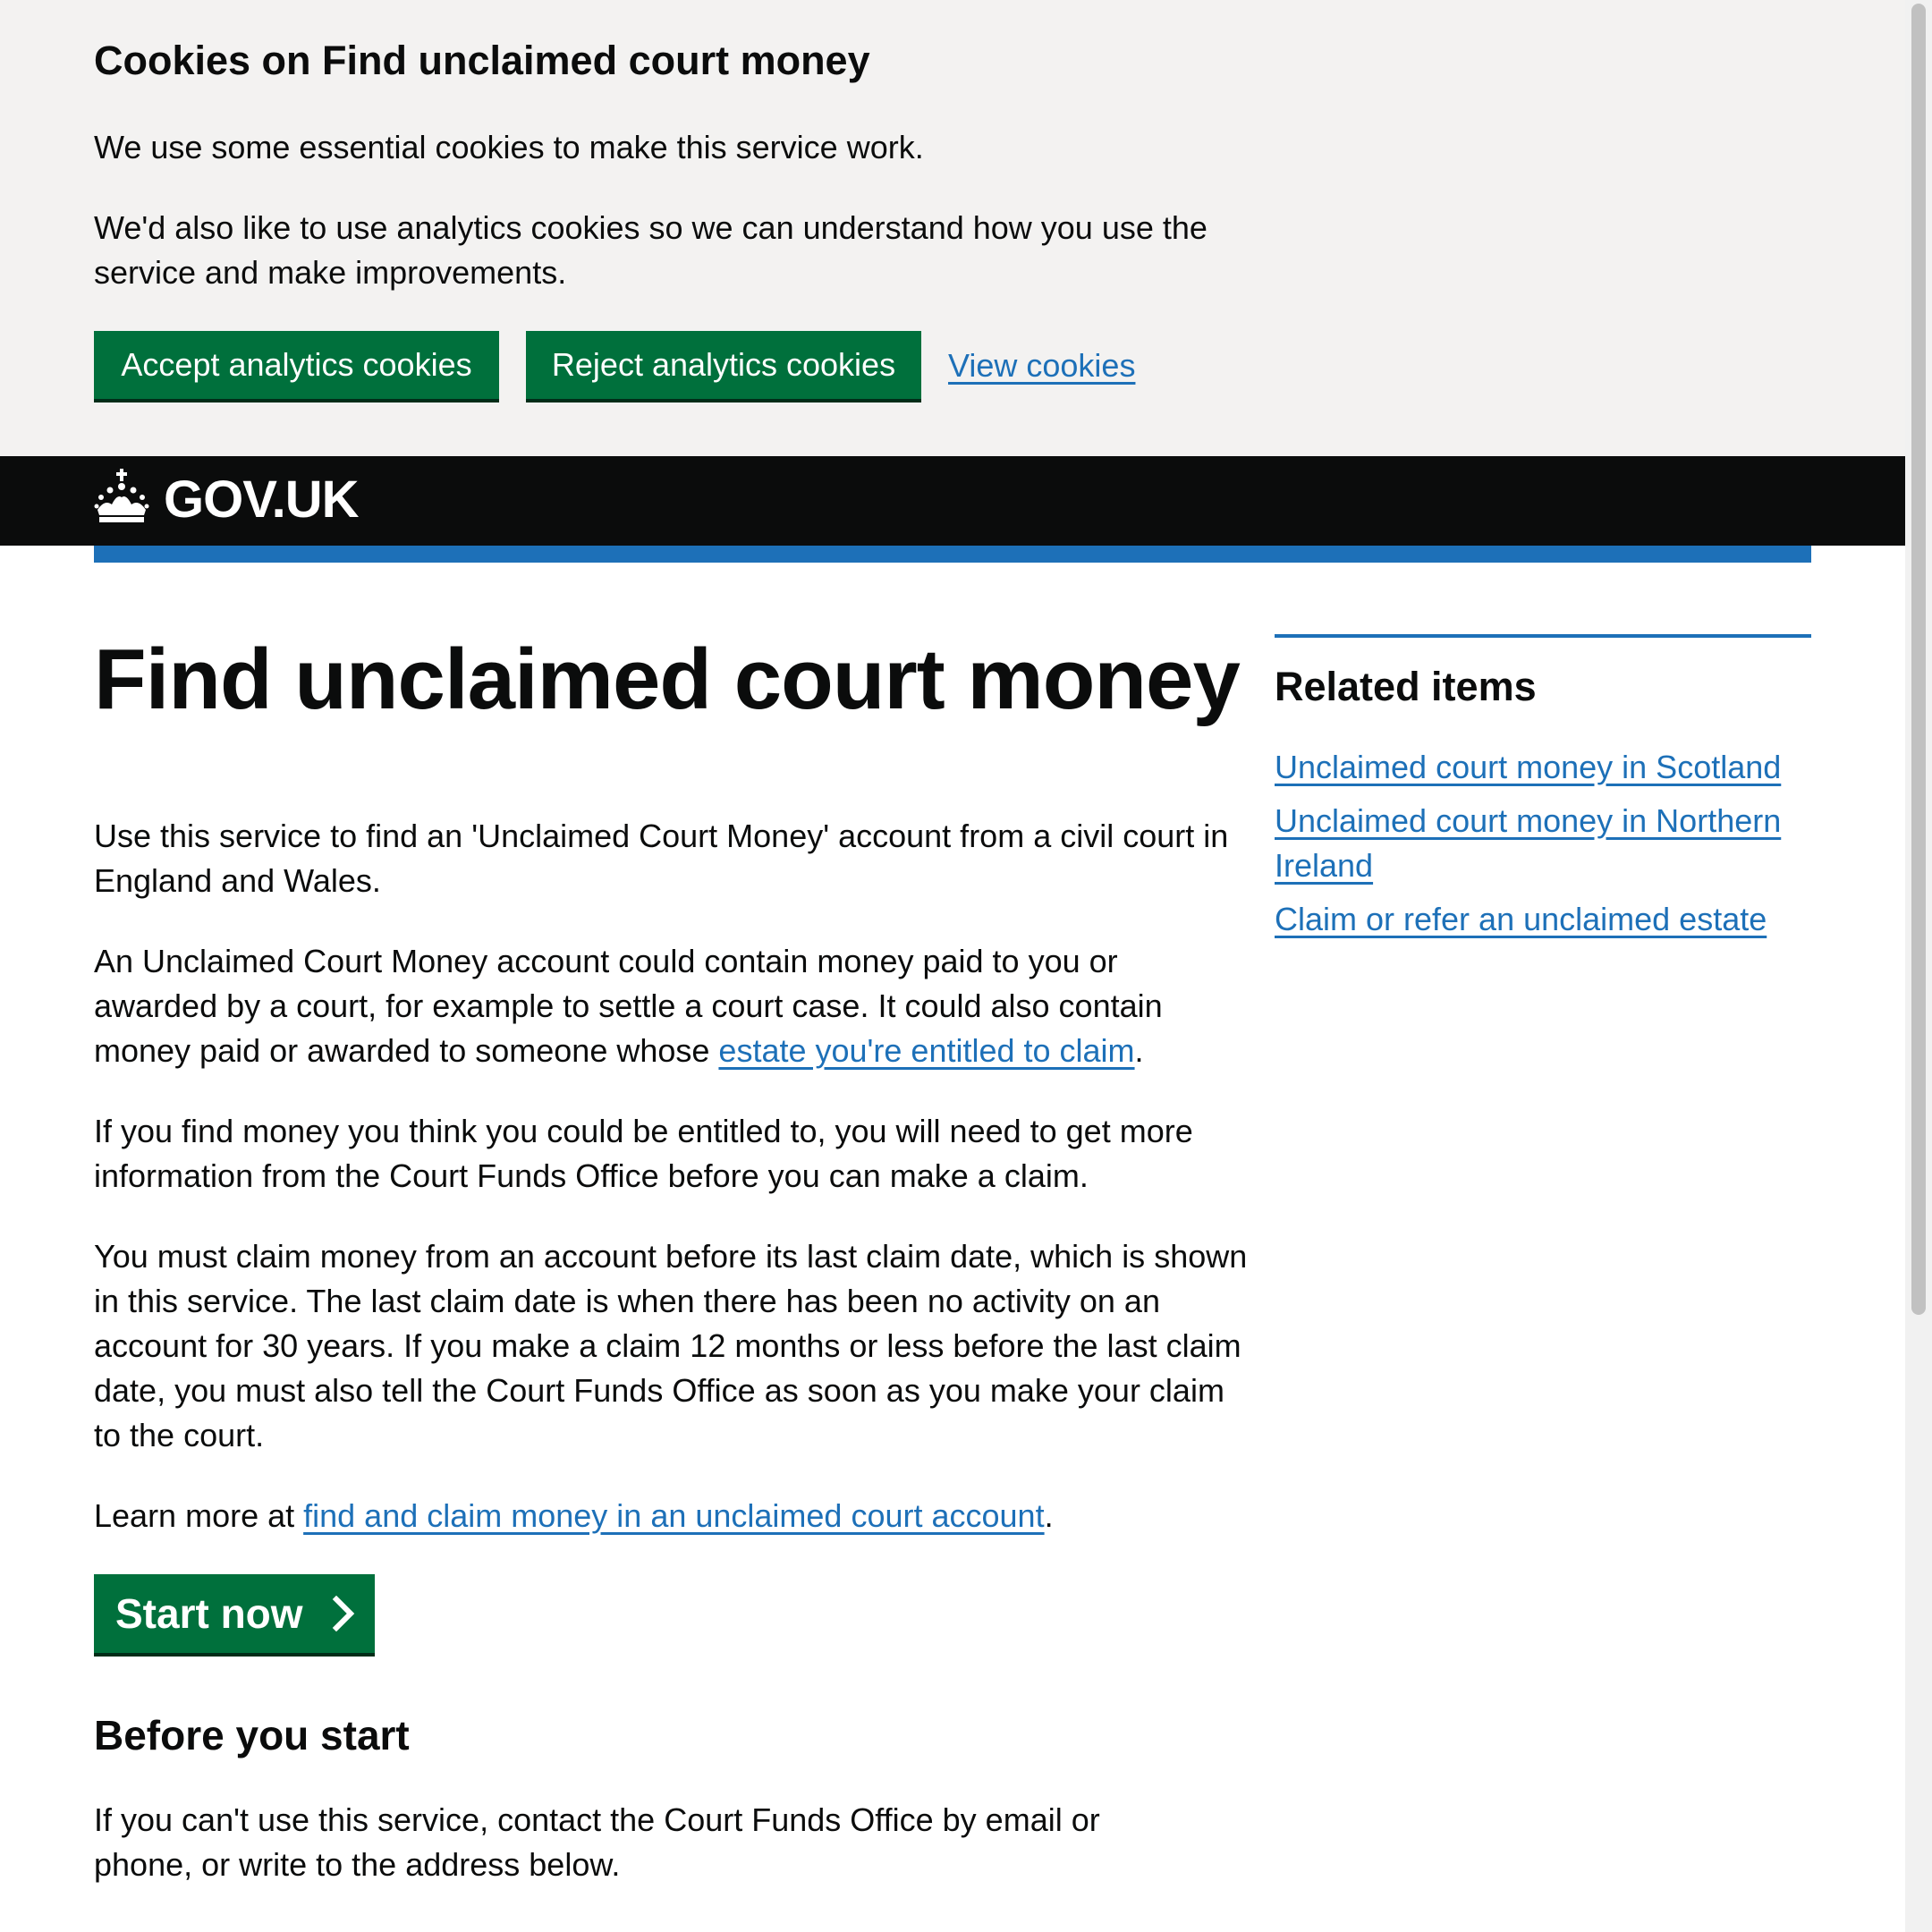 This screenshot has width=1932, height=1932. Describe the element at coordinates (667, 679) in the screenshot. I see `page-title: Find unclaimed court money` at that location.